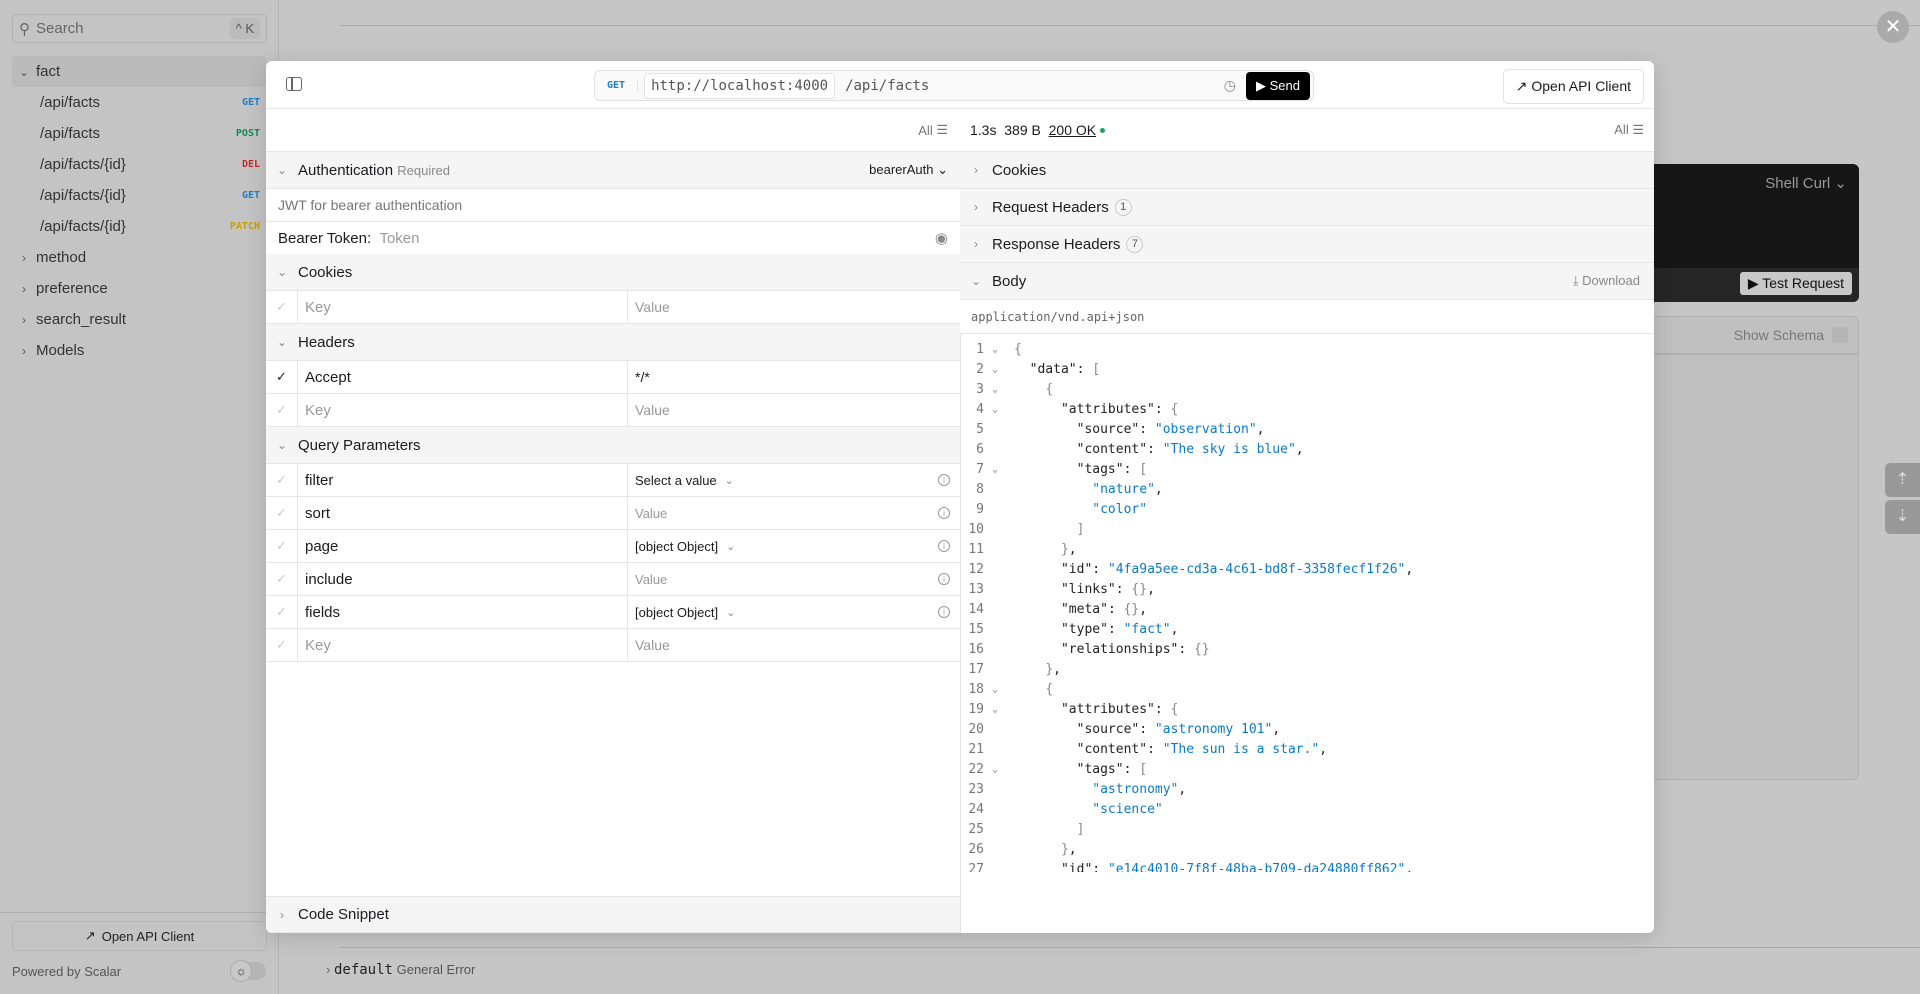 Image resolution: width=1920 pixels, height=994 pixels. Describe the element at coordinates (1230, 85) in the screenshot. I see `history-icon: ◷` at that location.